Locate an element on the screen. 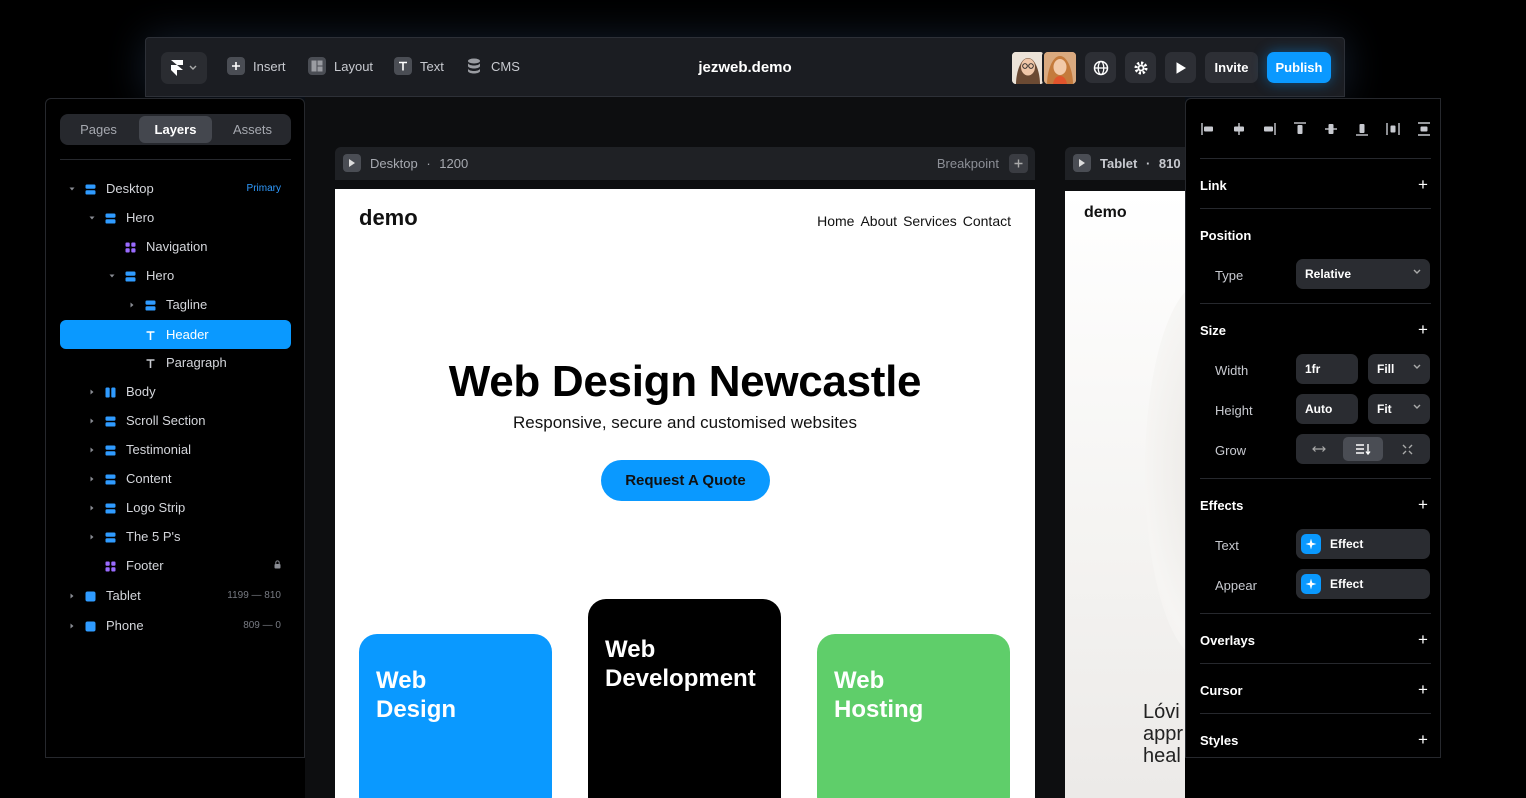 The height and width of the screenshot is (798, 1526). divider is located at coordinates (1315, 208).